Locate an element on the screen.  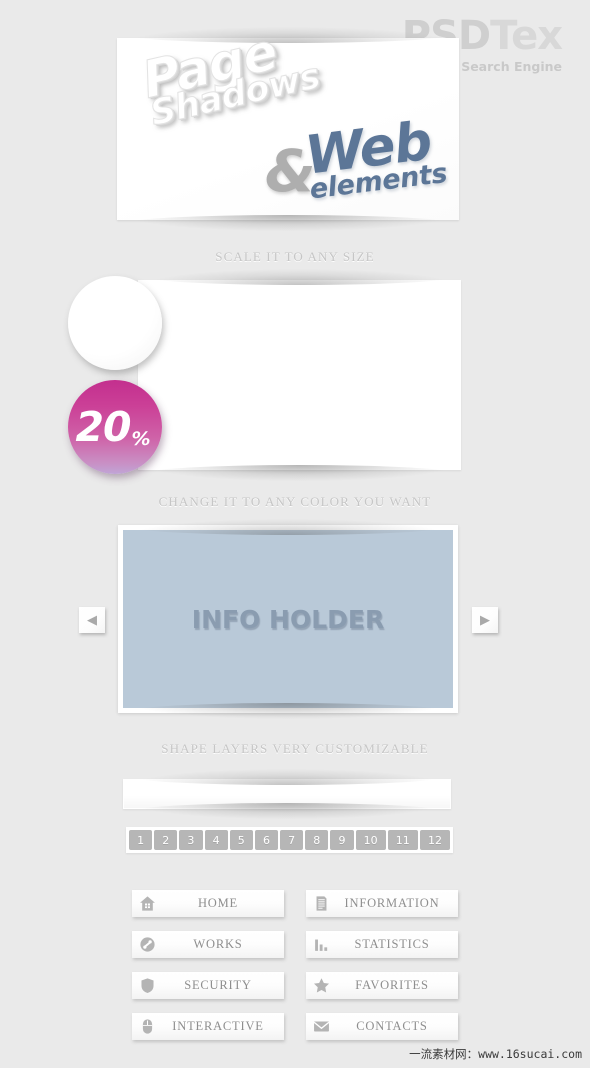
plain-circle-shape is located at coordinates (115, 323).